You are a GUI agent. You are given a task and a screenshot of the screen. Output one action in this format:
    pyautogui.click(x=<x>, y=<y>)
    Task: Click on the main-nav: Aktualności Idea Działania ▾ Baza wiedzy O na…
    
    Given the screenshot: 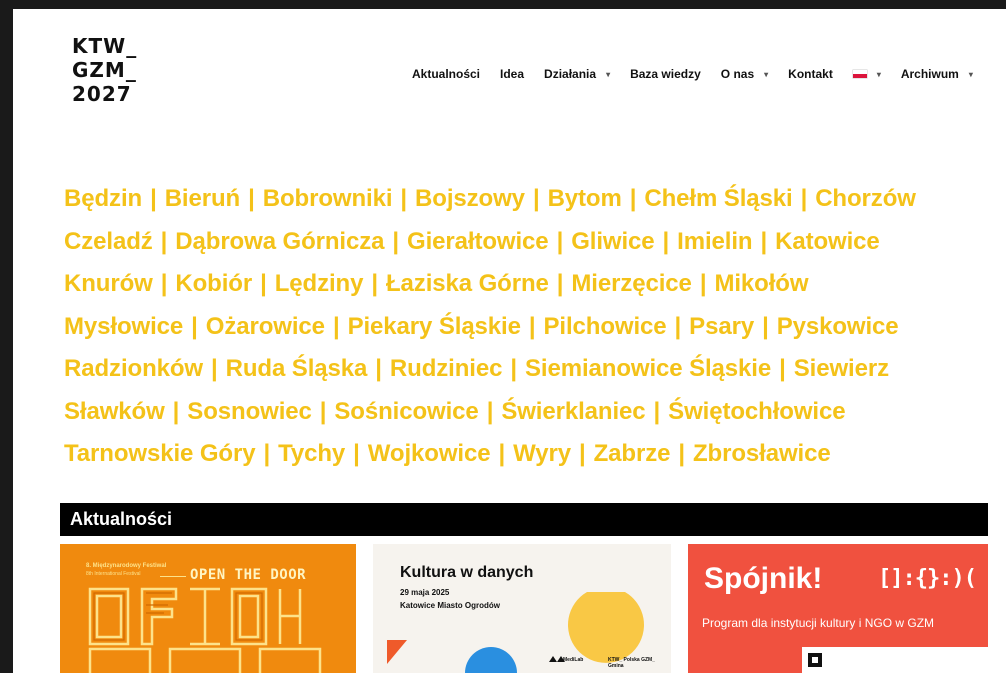 What is the action you would take?
    pyautogui.click(x=692, y=74)
    